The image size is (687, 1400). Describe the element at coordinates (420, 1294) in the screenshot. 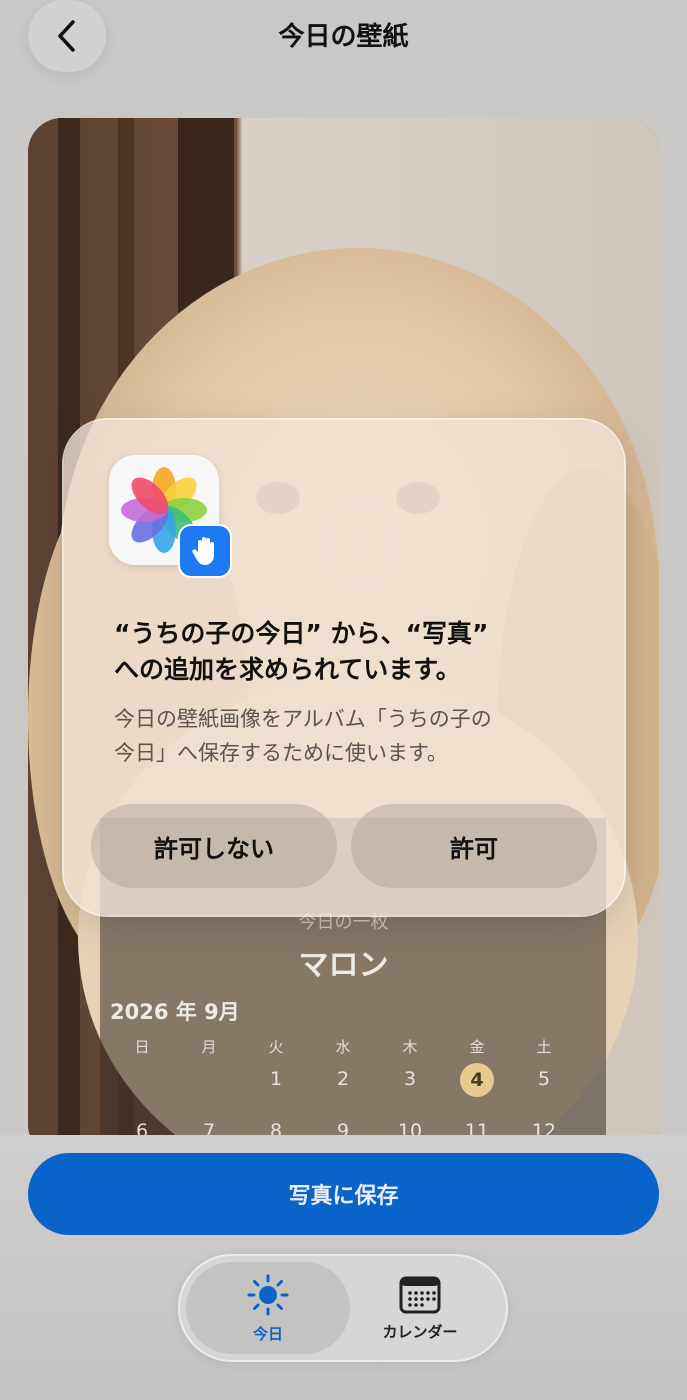

I see `calendar-icon` at that location.